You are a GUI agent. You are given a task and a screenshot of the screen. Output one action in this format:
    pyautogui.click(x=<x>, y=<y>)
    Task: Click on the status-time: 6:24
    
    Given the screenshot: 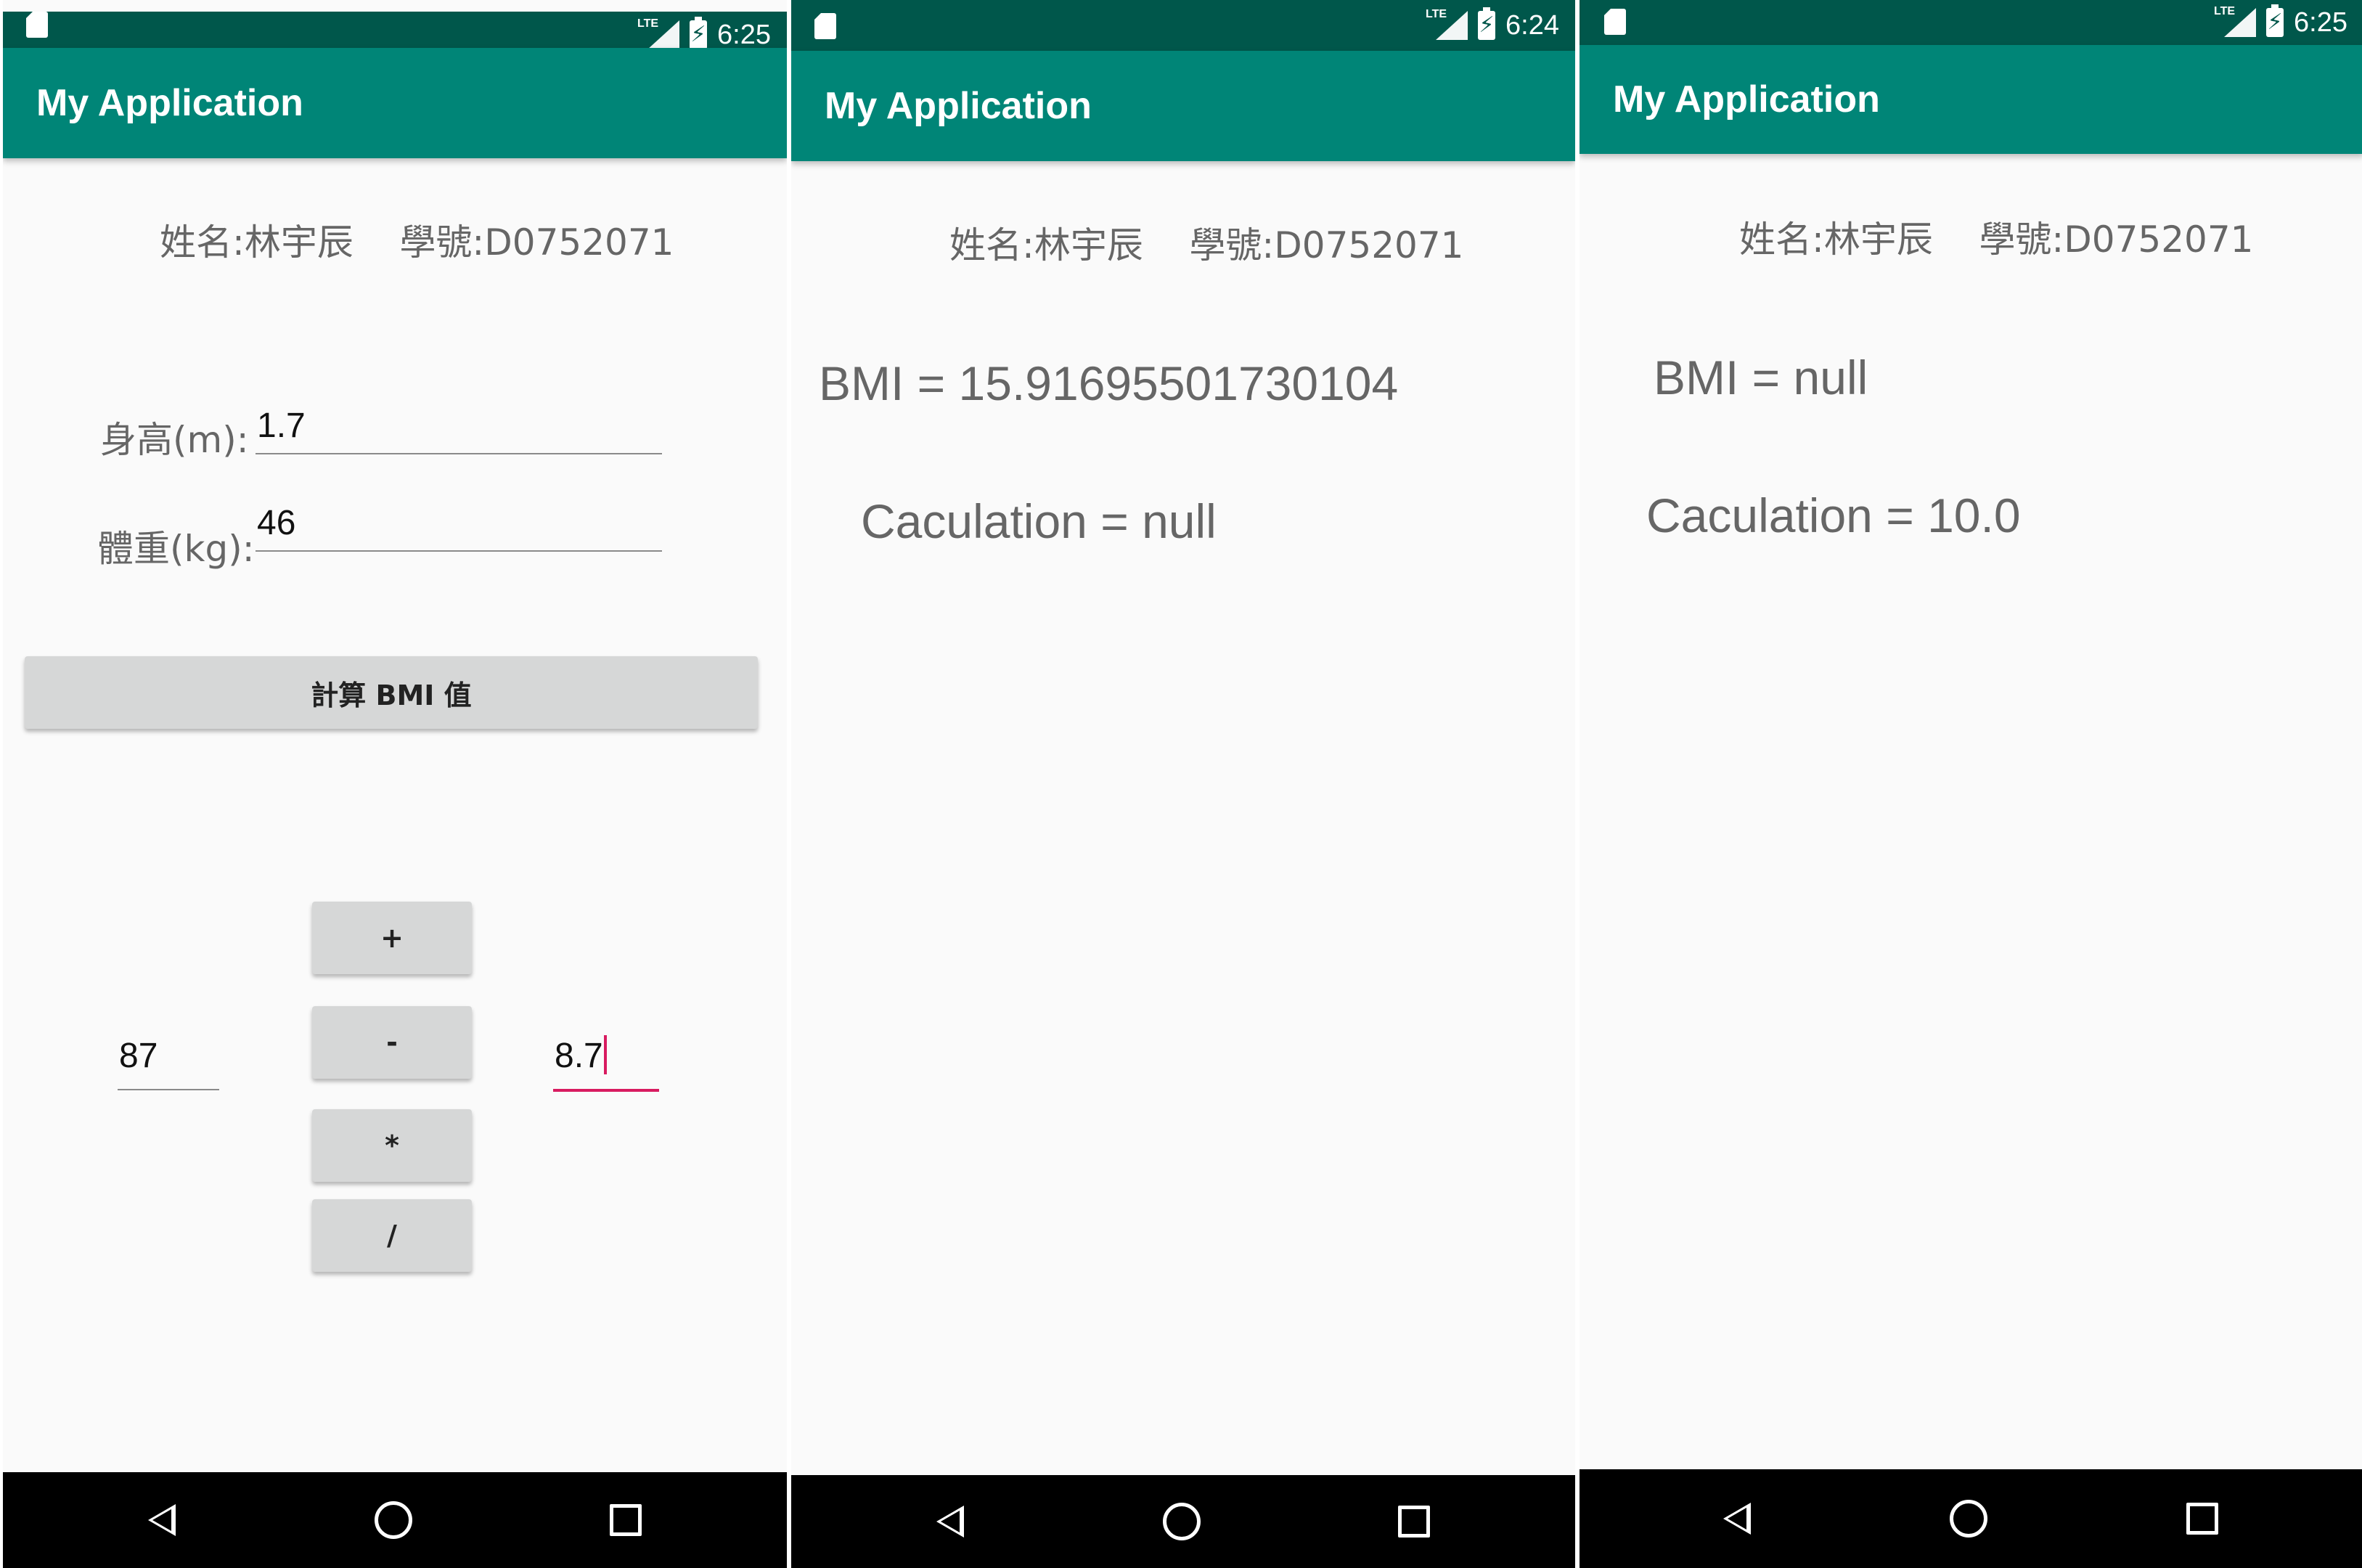 What is the action you would take?
    pyautogui.click(x=1532, y=25)
    